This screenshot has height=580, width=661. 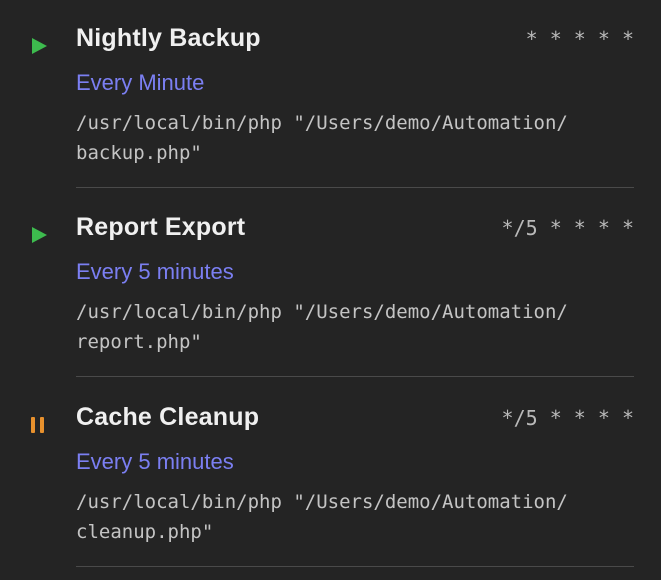 I want to click on pause-bars, so click(x=39, y=425).